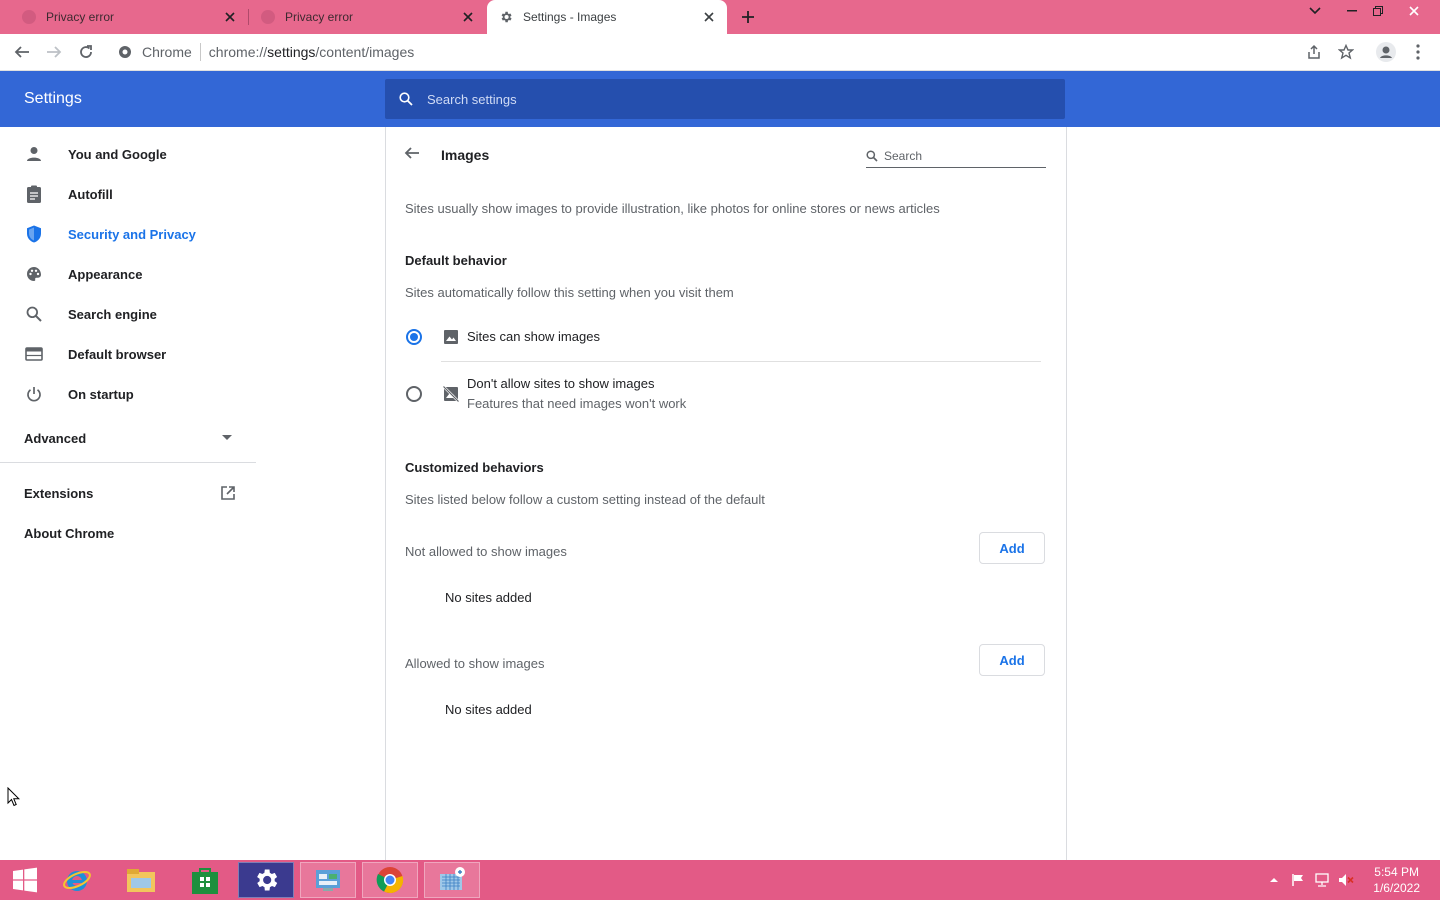 The height and width of the screenshot is (900, 1440). Describe the element at coordinates (414, 337) in the screenshot. I see `radio-sites-can-show-images` at that location.